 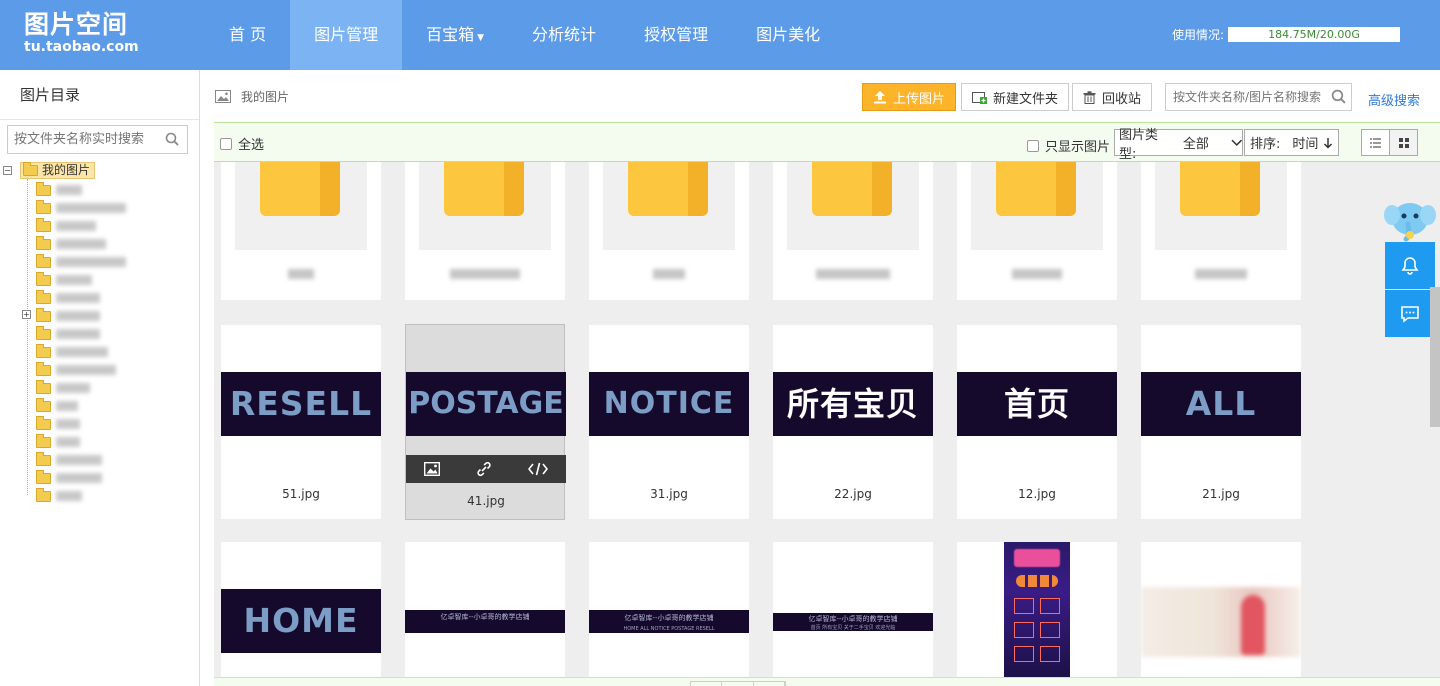 What do you see at coordinates (676, 35) in the screenshot?
I see `nav-authorization: 授权管理` at bounding box center [676, 35].